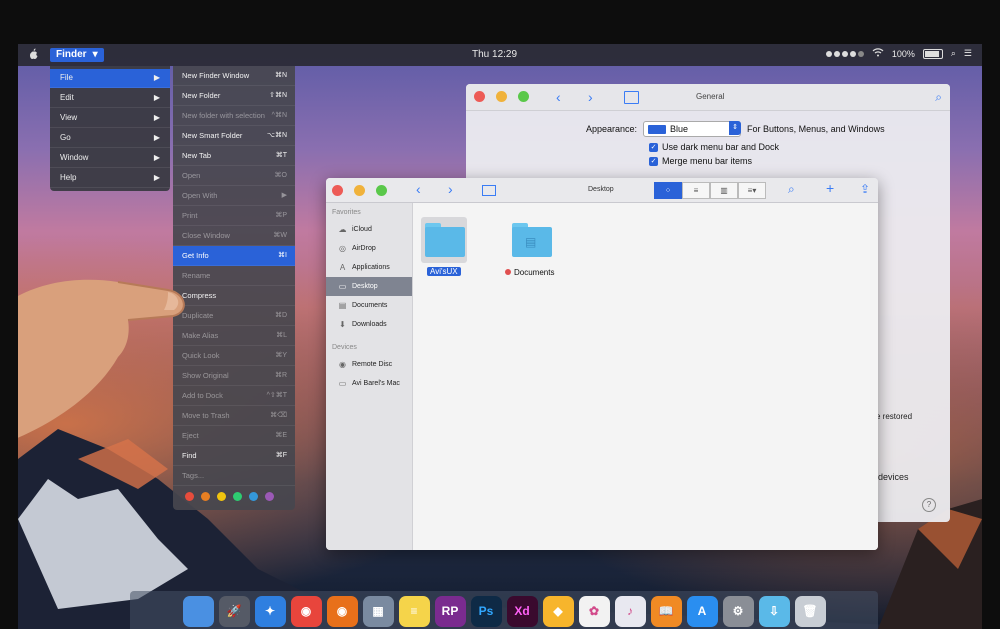 This screenshot has height=629, width=1000. What do you see at coordinates (594, 611) in the screenshot?
I see `photos-icon: ✿` at bounding box center [594, 611].